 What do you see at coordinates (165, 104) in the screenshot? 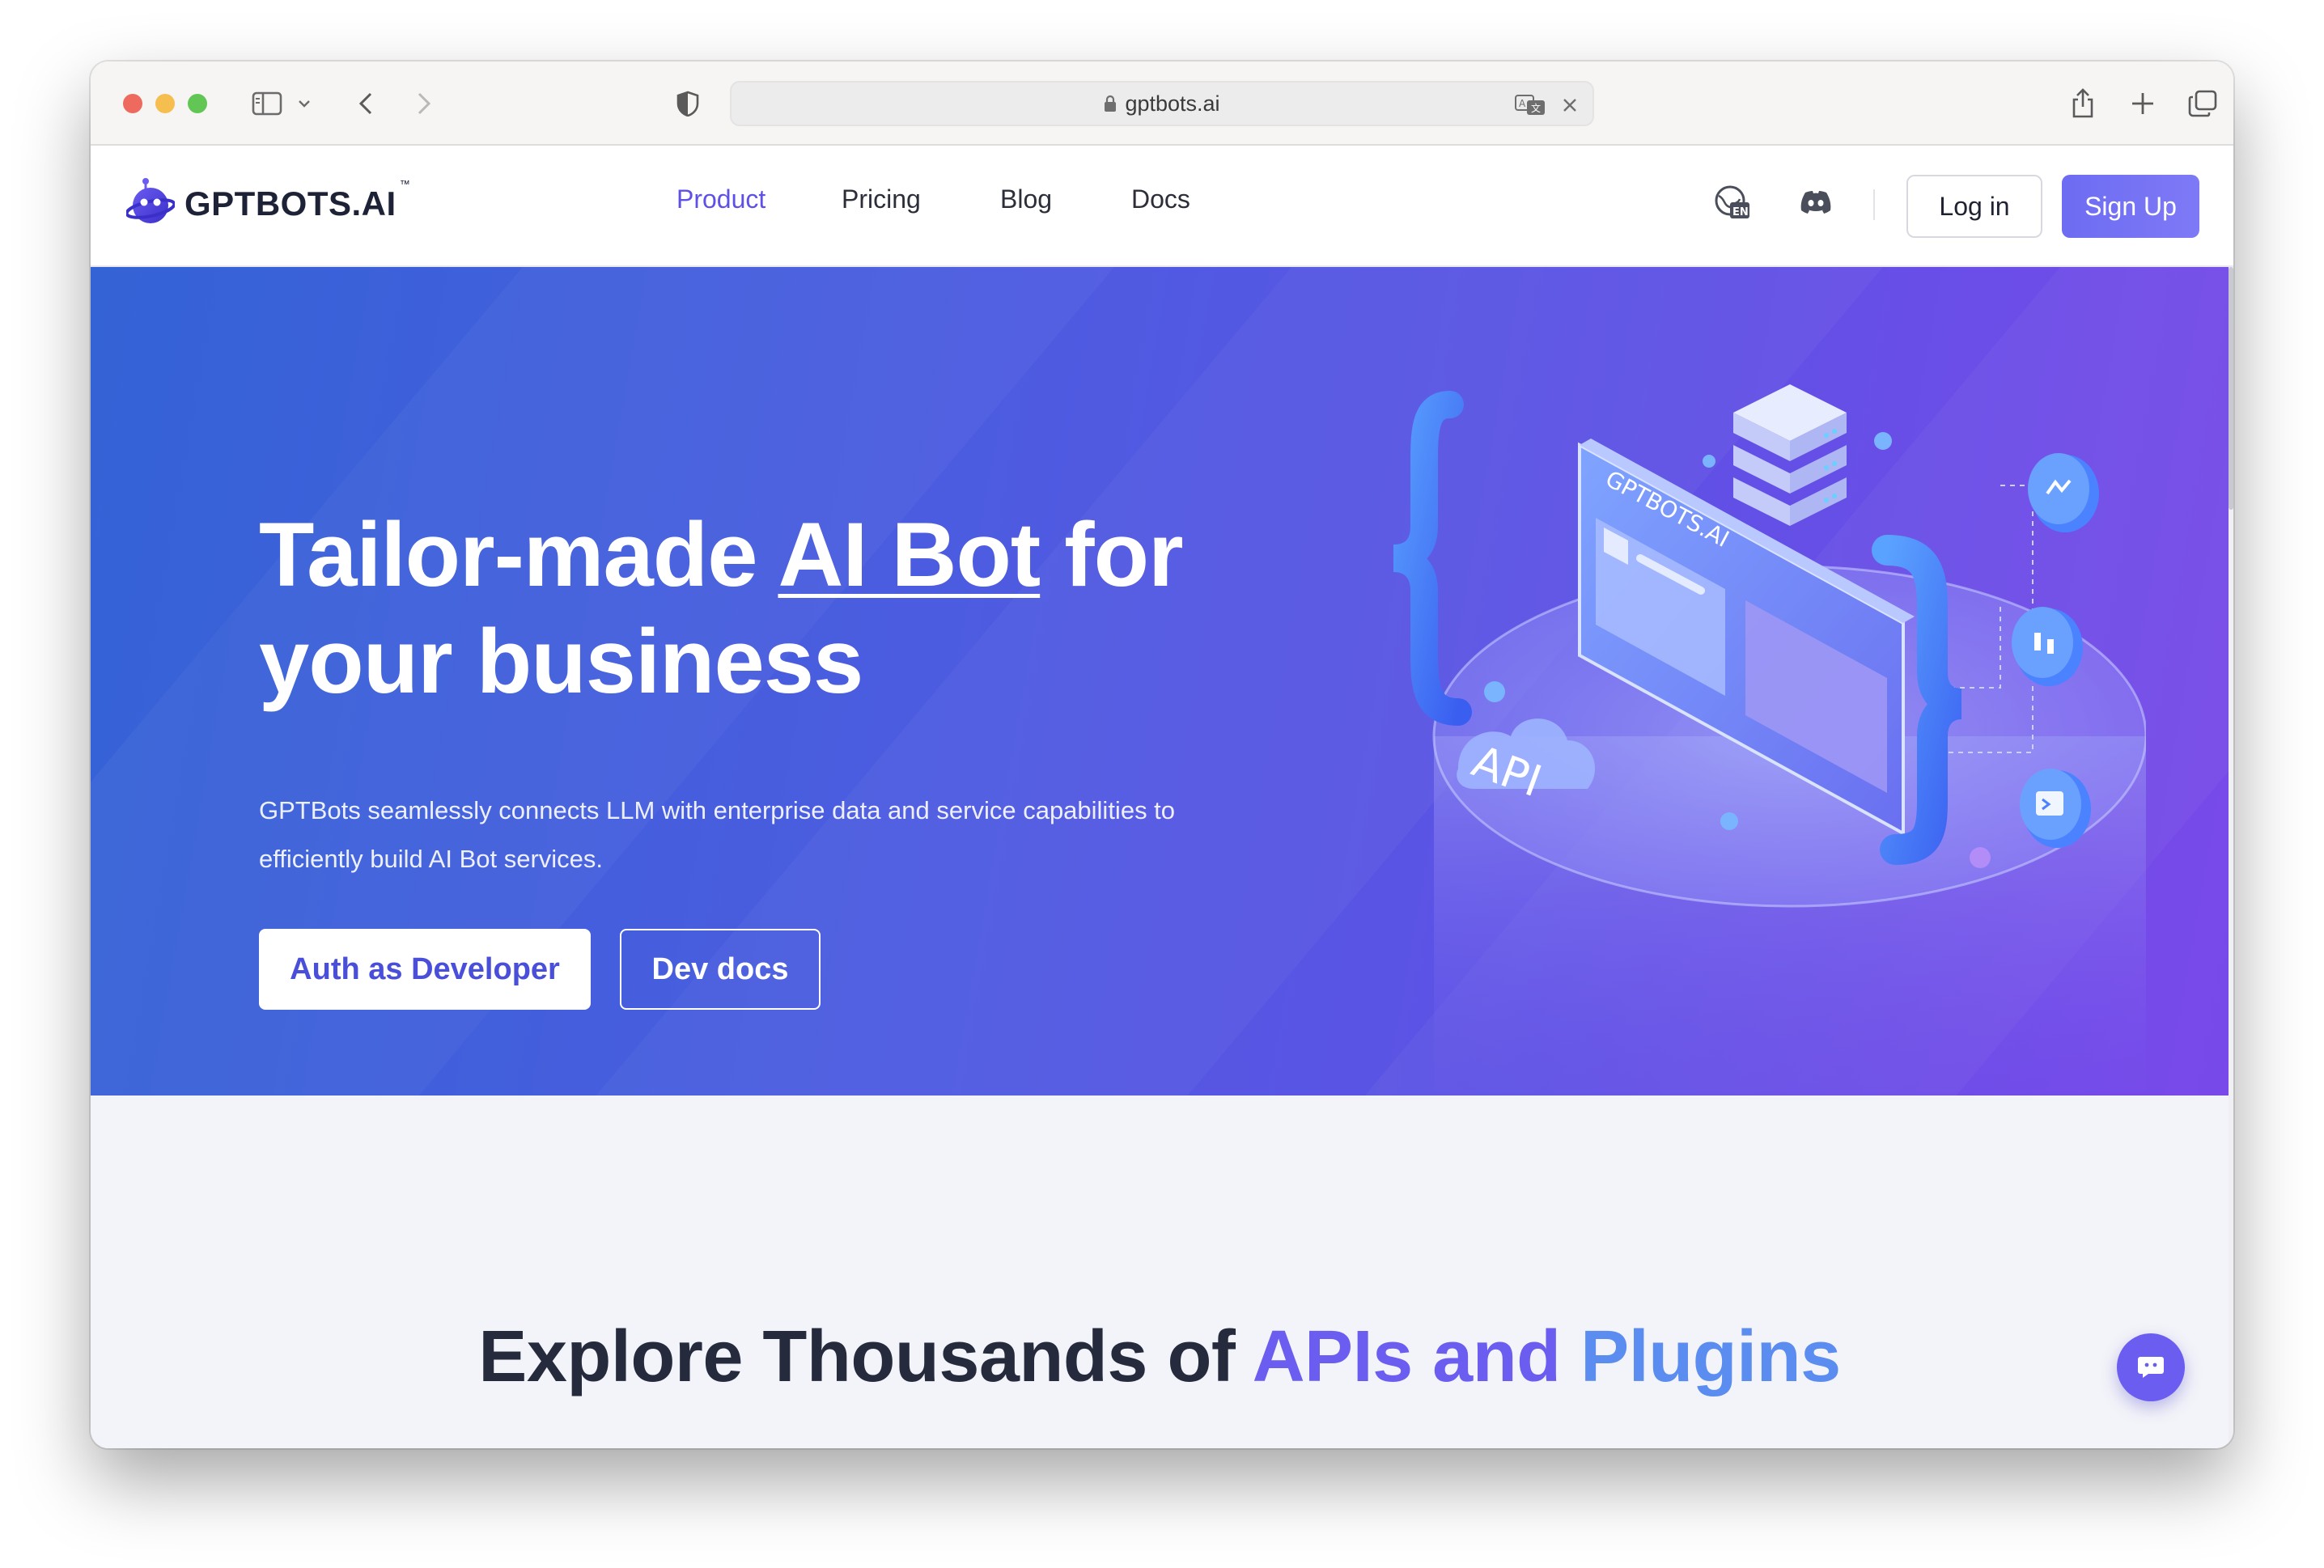
I see `minimize-window-button` at bounding box center [165, 104].